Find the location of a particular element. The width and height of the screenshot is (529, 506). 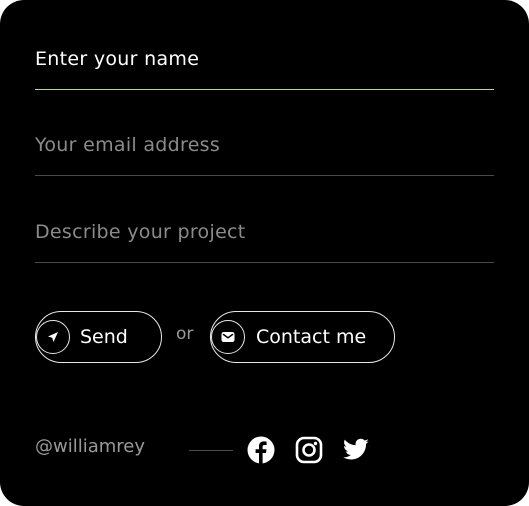

email-field: Your email address is located at coordinates (264, 154).